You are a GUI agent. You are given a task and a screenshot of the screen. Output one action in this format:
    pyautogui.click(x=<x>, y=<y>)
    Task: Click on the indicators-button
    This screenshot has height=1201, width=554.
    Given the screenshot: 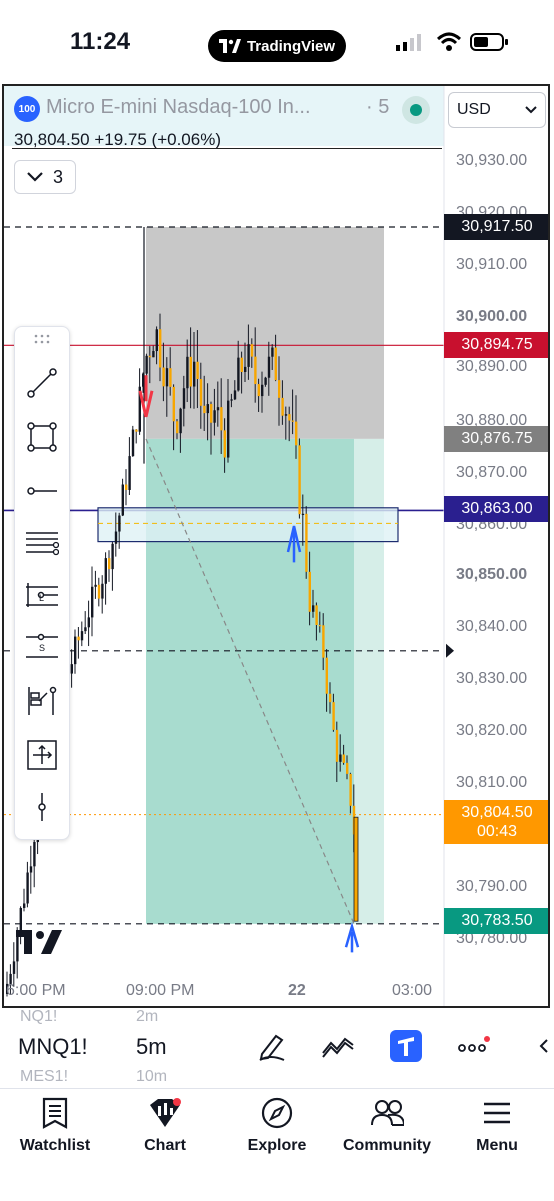 What is the action you would take?
    pyautogui.click(x=338, y=1046)
    